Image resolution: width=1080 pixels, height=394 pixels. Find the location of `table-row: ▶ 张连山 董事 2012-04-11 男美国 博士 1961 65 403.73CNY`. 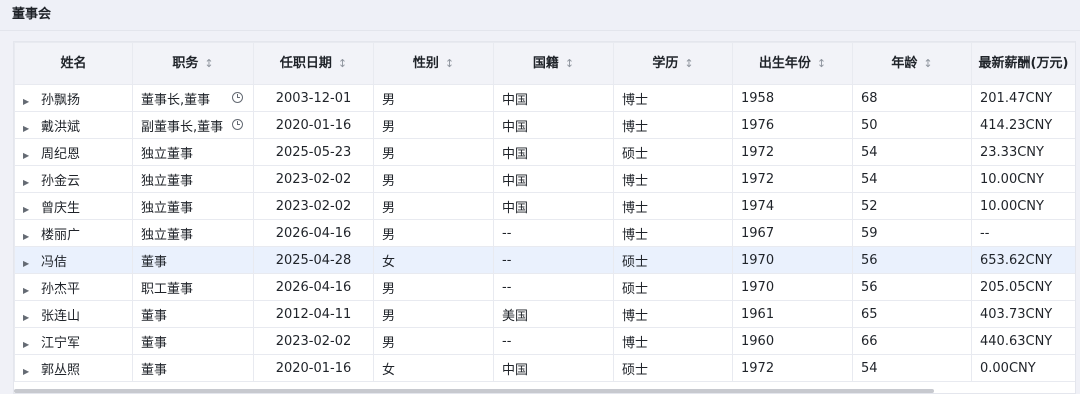

table-row: ▶ 张连山 董事 2012-04-11 男美国 博士 1961 65 403.73CNY is located at coordinates (544, 314).